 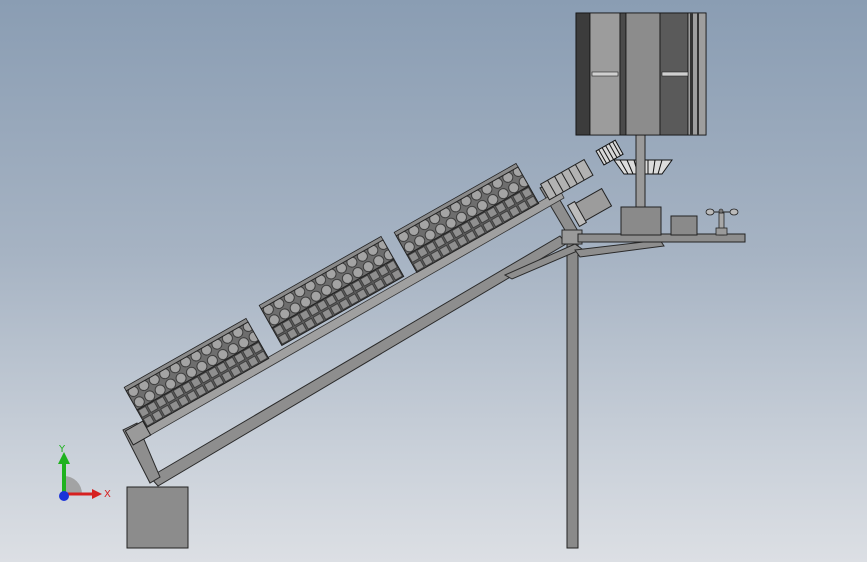 What do you see at coordinates (157, 517) in the screenshot?
I see `base-block` at bounding box center [157, 517].